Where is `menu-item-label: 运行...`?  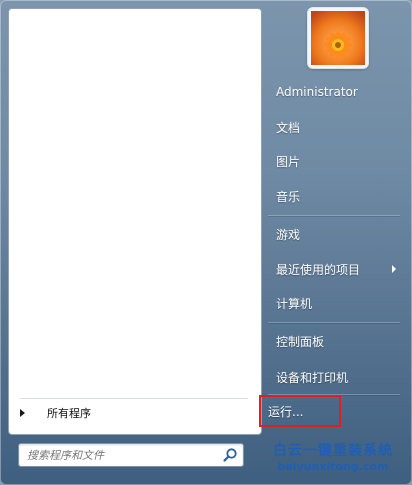 menu-item-label: 运行... is located at coordinates (286, 411).